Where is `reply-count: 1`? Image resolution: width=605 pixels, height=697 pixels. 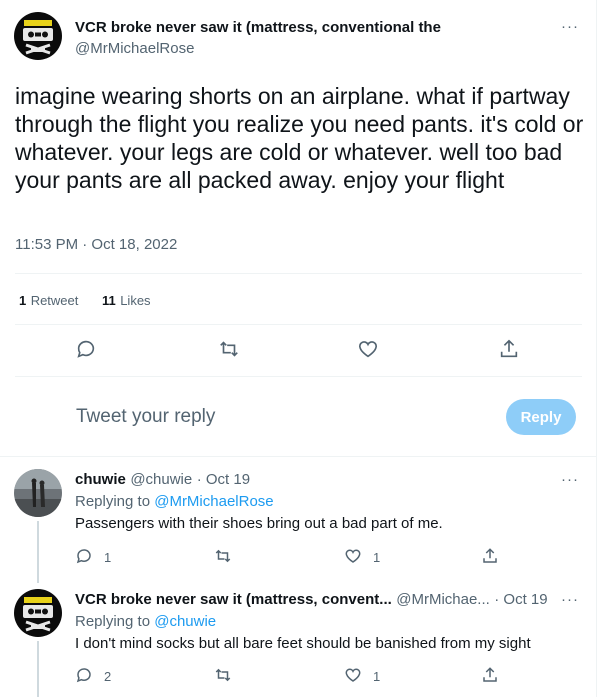 reply-count: 1 is located at coordinates (108, 557).